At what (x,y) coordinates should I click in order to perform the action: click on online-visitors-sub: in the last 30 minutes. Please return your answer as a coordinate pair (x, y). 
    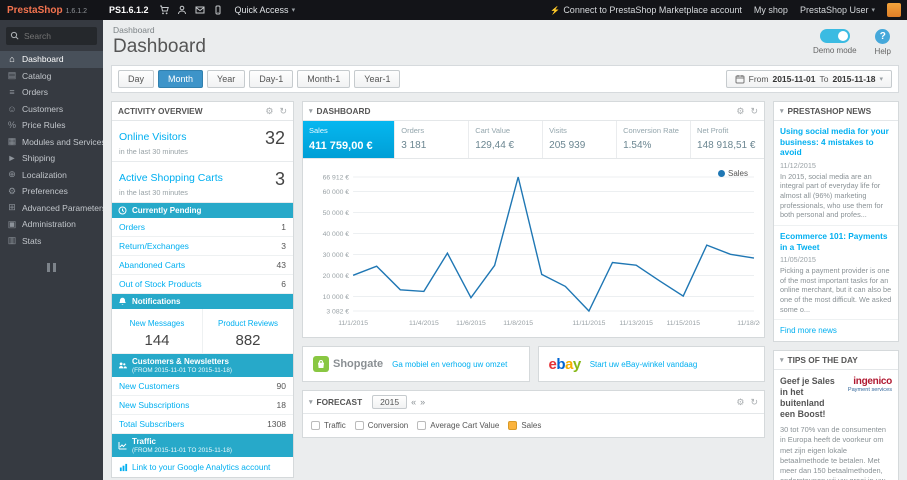
    Looking at the image, I should click on (153, 151).